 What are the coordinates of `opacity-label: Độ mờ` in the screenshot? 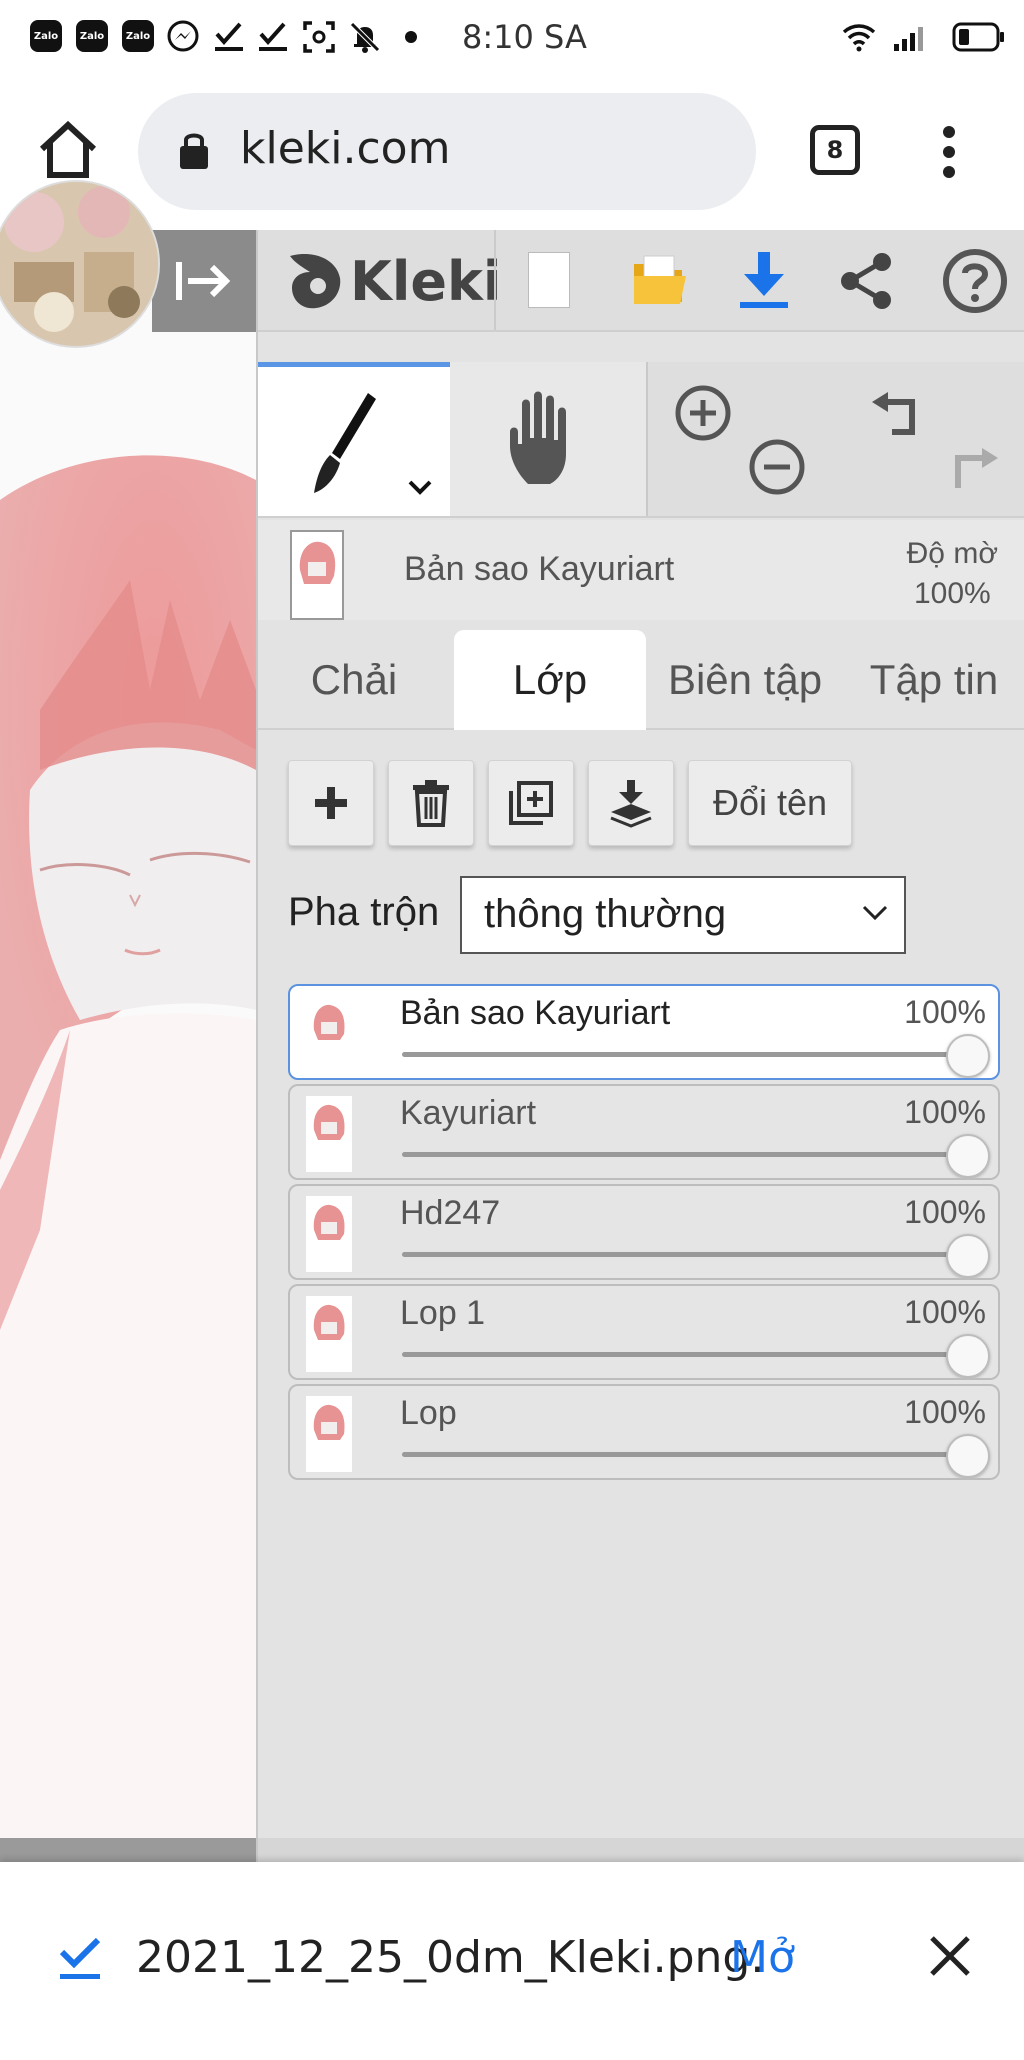 It's located at (952, 553).